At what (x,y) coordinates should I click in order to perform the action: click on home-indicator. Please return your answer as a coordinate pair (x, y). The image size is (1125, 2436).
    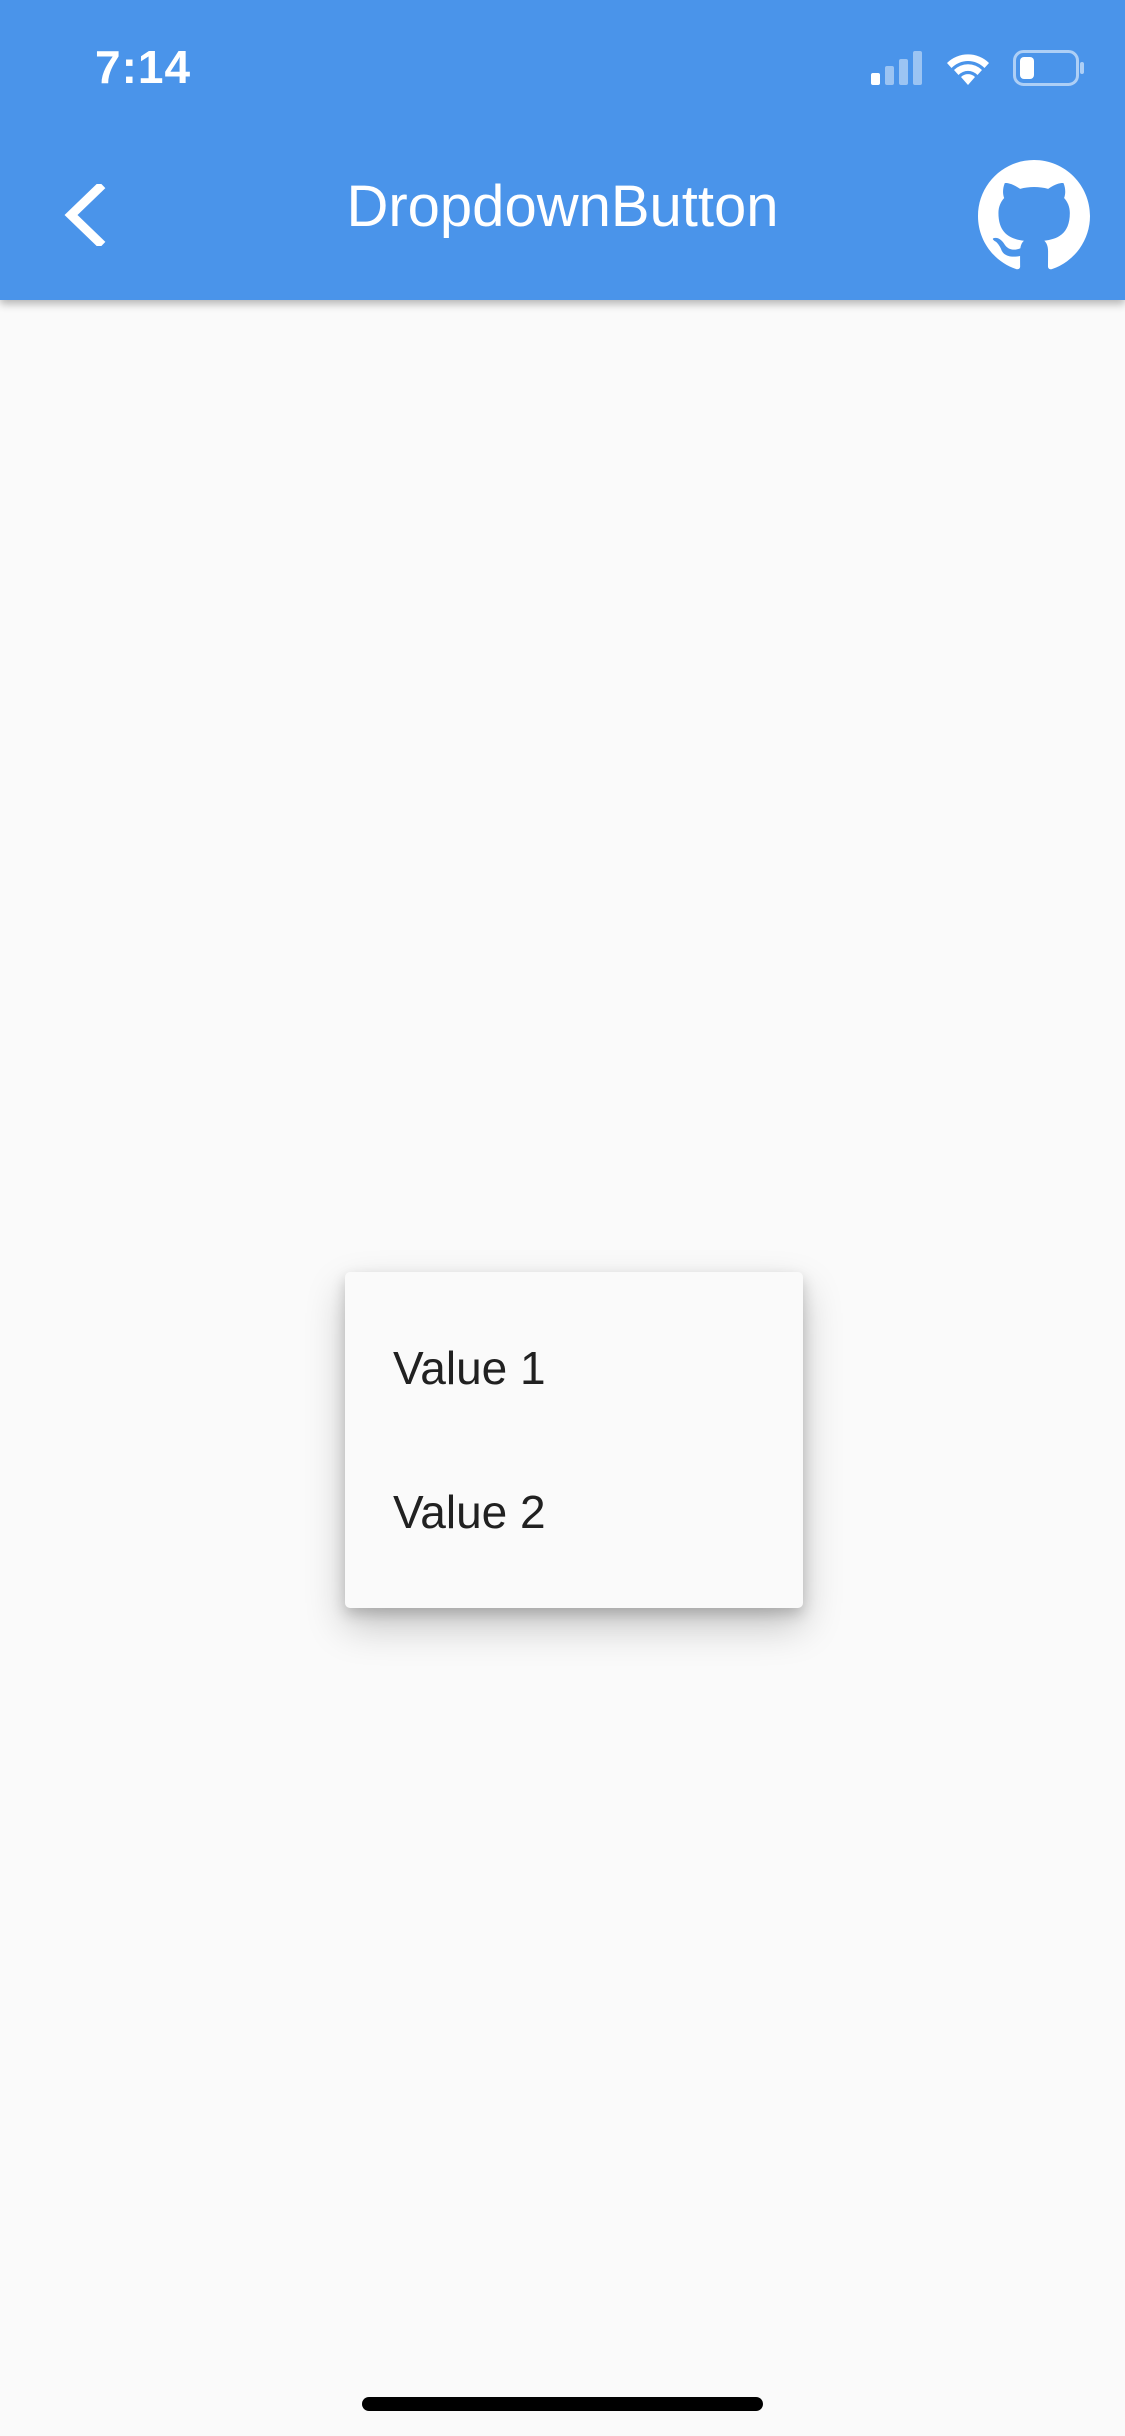
    Looking at the image, I should click on (562, 2404).